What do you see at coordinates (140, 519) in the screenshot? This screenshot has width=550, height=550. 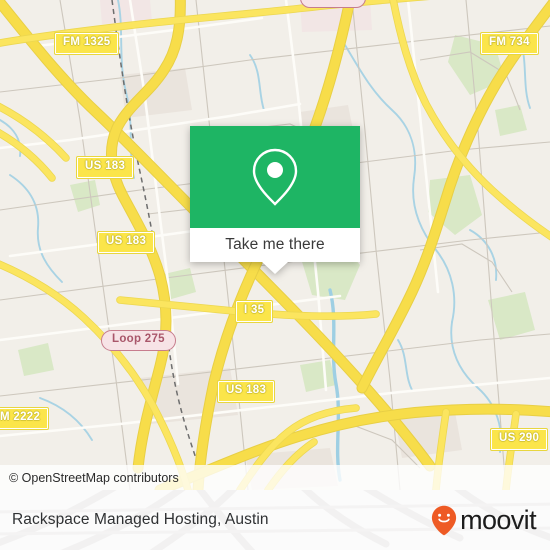 I see `location-title: Rackspace Managed Hosting, Austin` at bounding box center [140, 519].